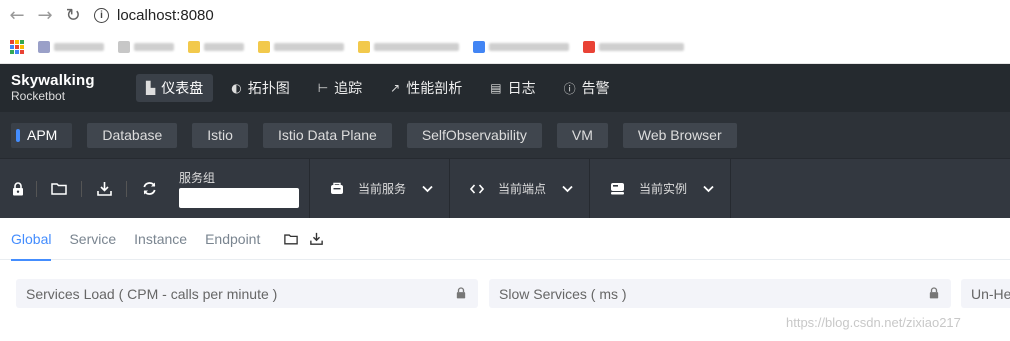 The height and width of the screenshot is (341, 1010). I want to click on services-load-card: Services Load ( CPM - calls per minute ), so click(247, 293).